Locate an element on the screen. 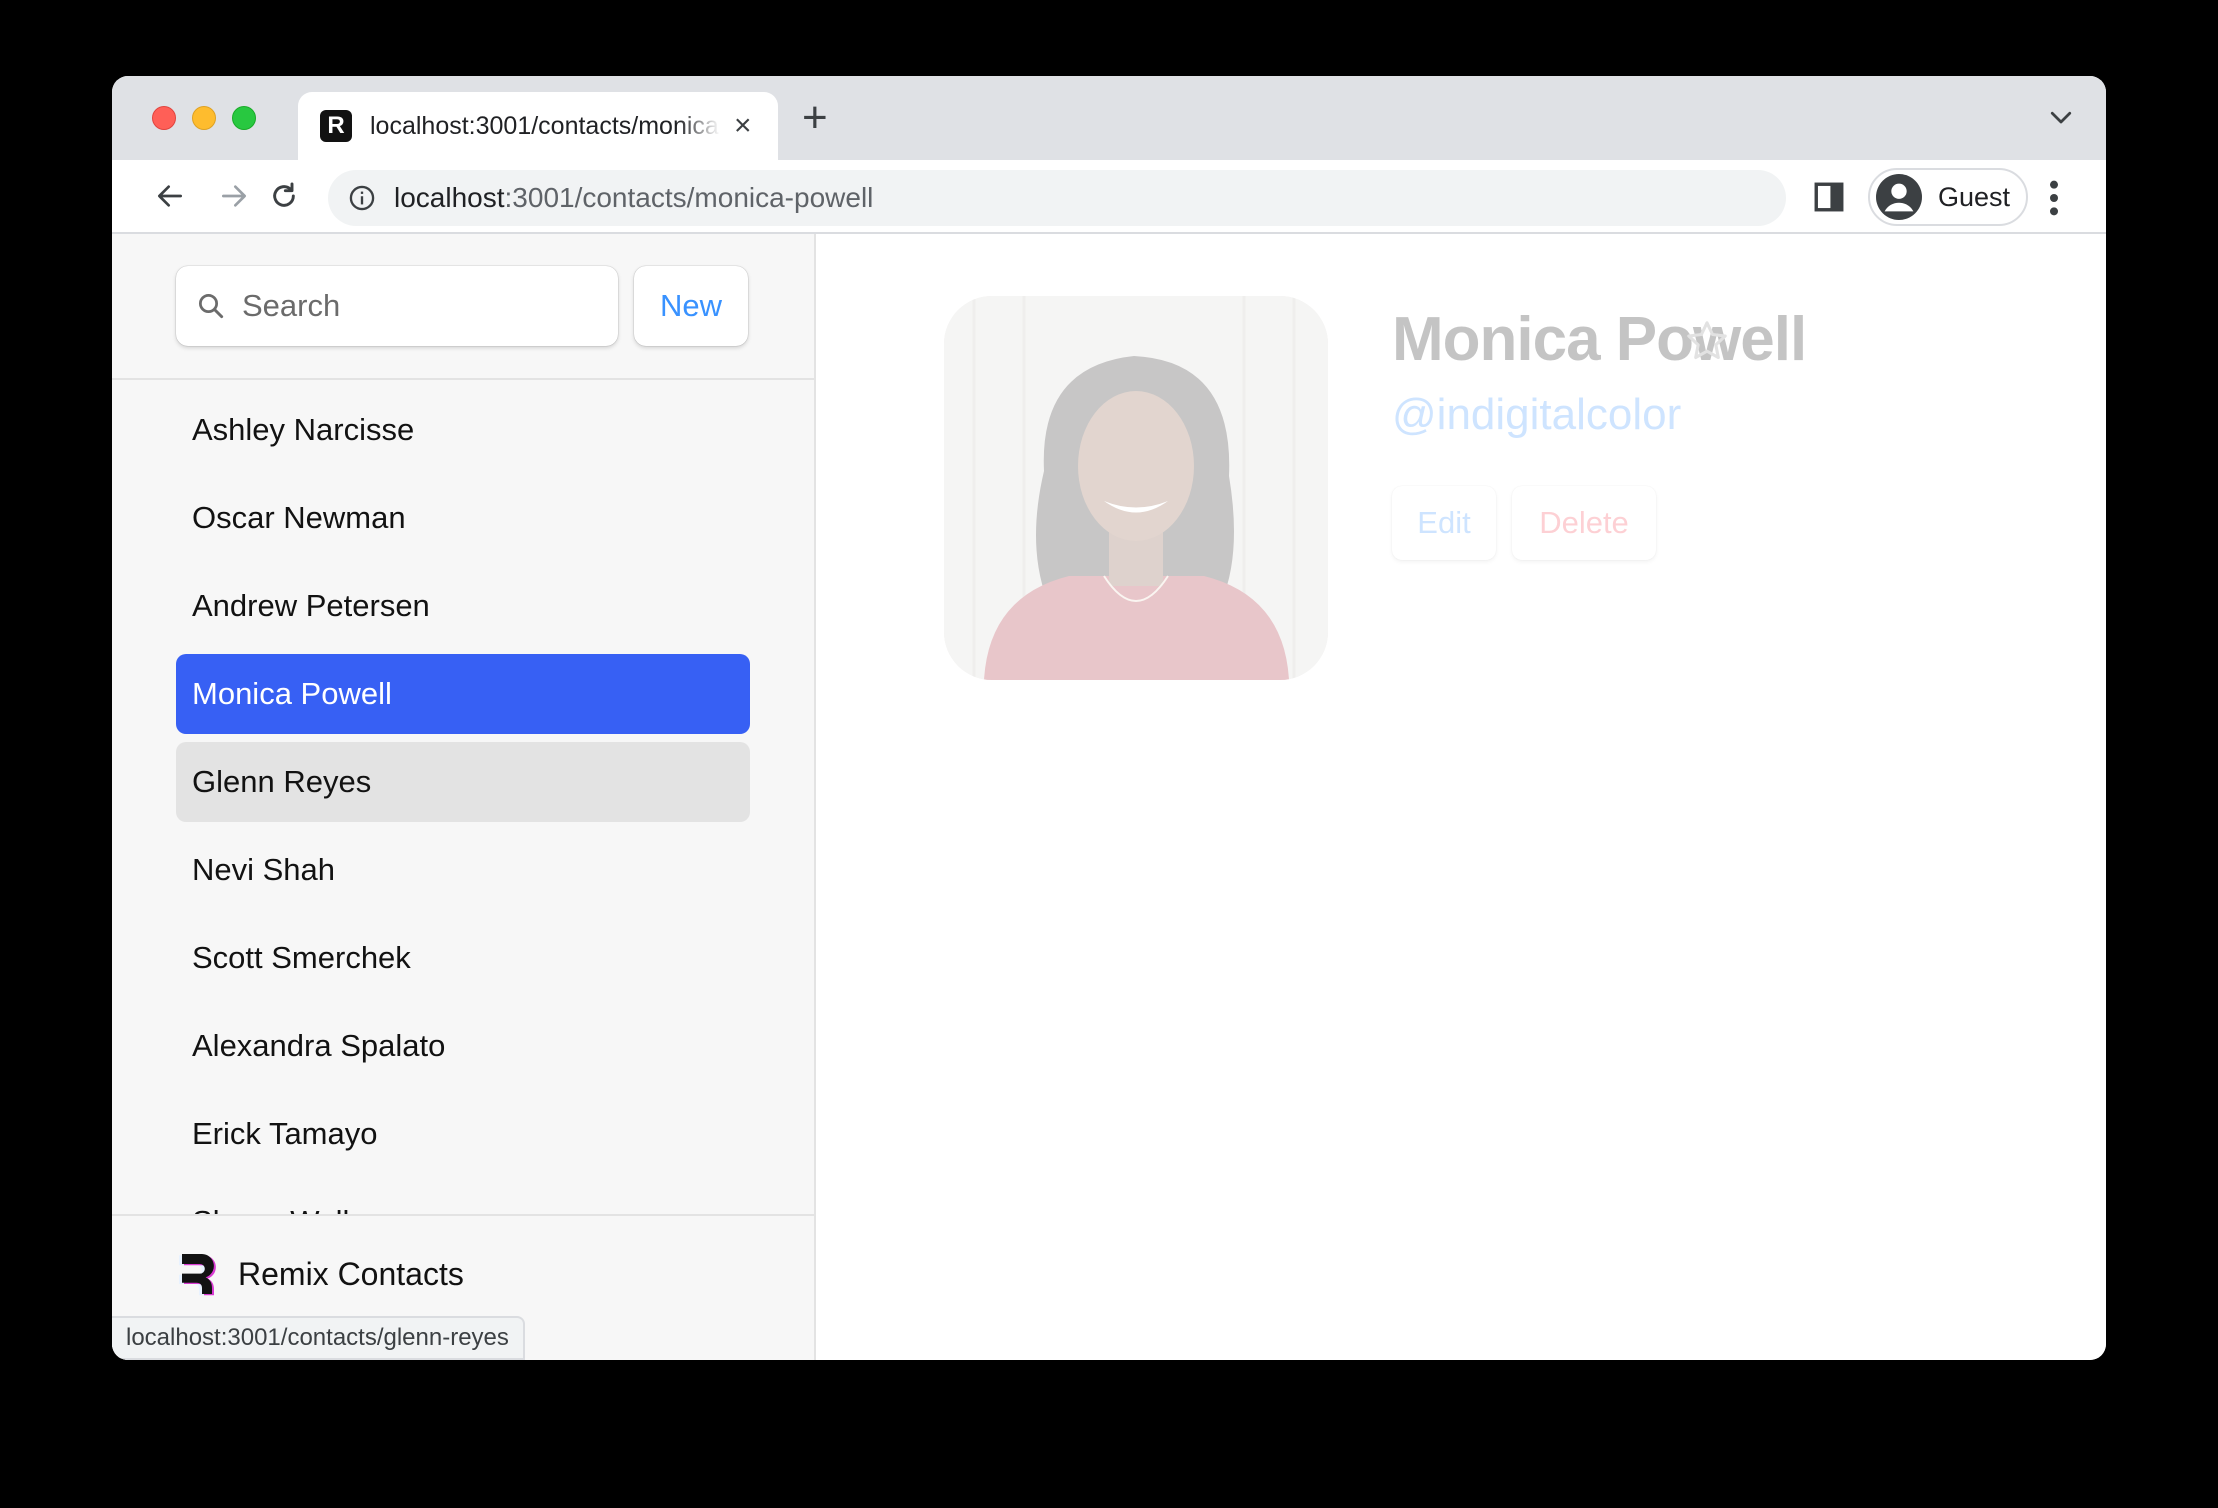  contact-list-item: Scott Smerchek is located at coordinates (463, 958).